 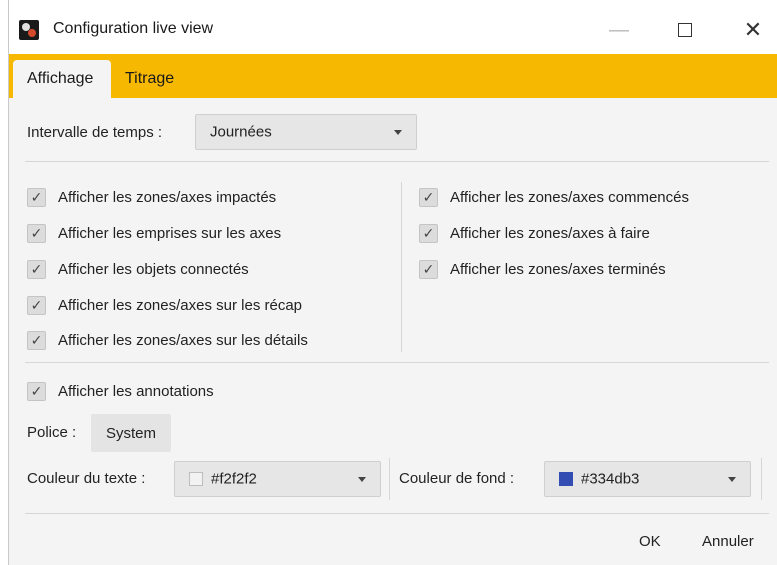 What do you see at coordinates (457, 478) in the screenshot?
I see `background-color-label: Couleur de fond :` at bounding box center [457, 478].